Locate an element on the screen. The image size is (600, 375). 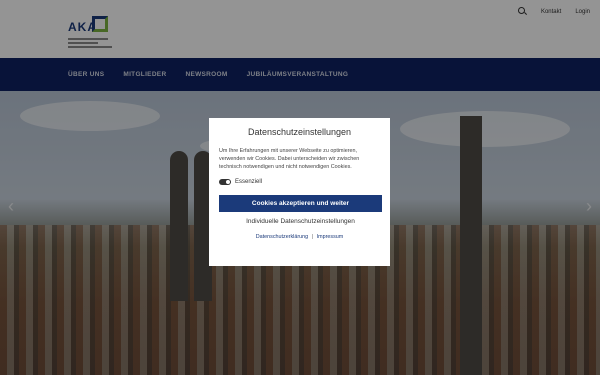
essential-toggle-row: Essenziell is located at coordinates (299, 182).